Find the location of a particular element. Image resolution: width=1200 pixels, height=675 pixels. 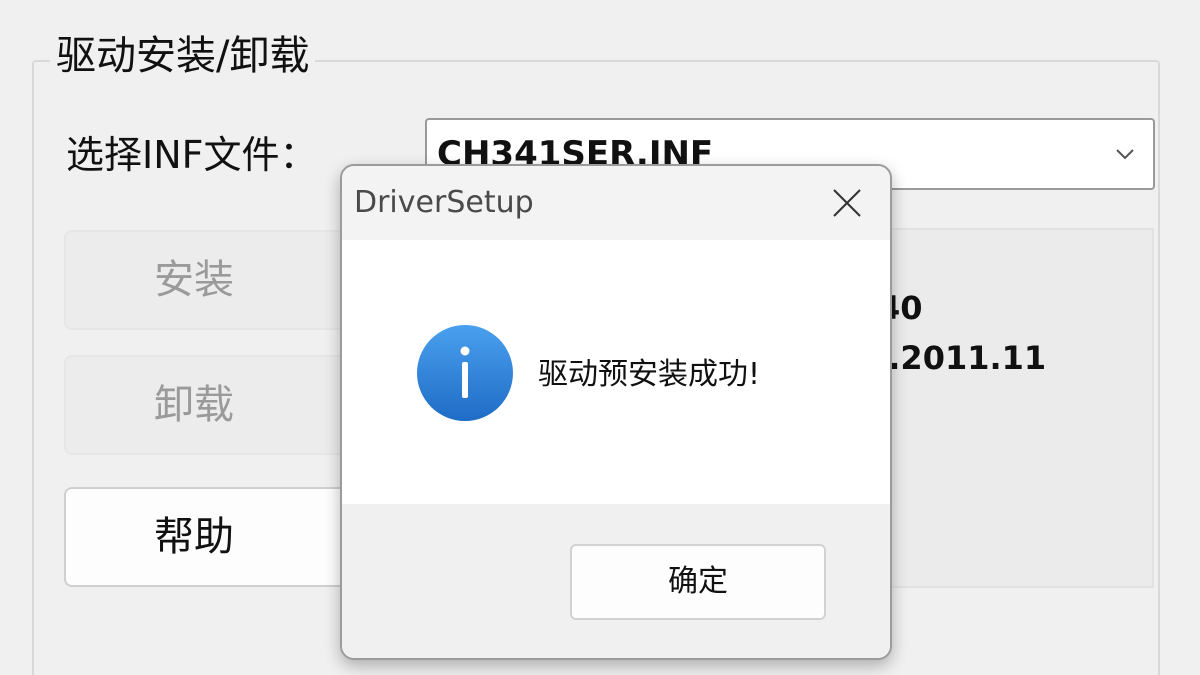

dialog-title: DriverSetup is located at coordinates (444, 202).